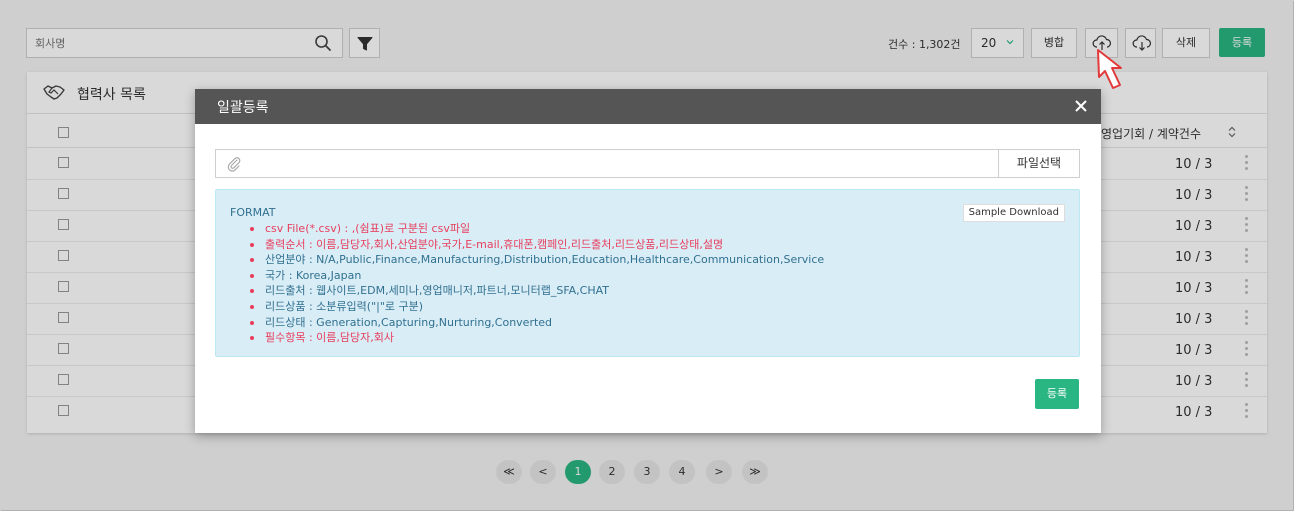 This screenshot has height=511, width=1294. Describe the element at coordinates (1013, 213) in the screenshot. I see `sample-download-button: Sample Download` at that location.